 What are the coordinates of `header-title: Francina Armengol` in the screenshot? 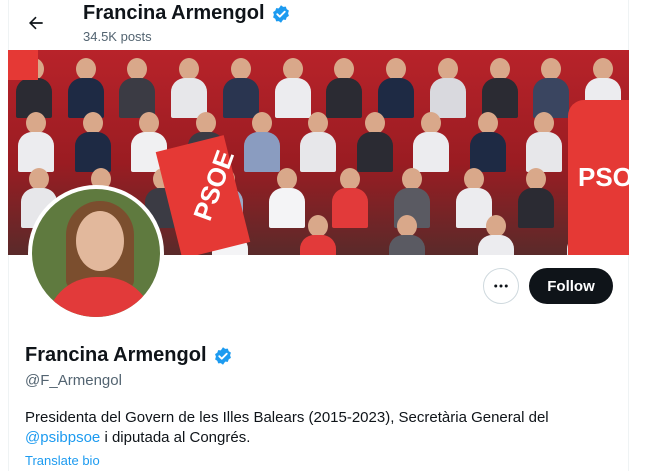 It's located at (187, 13).